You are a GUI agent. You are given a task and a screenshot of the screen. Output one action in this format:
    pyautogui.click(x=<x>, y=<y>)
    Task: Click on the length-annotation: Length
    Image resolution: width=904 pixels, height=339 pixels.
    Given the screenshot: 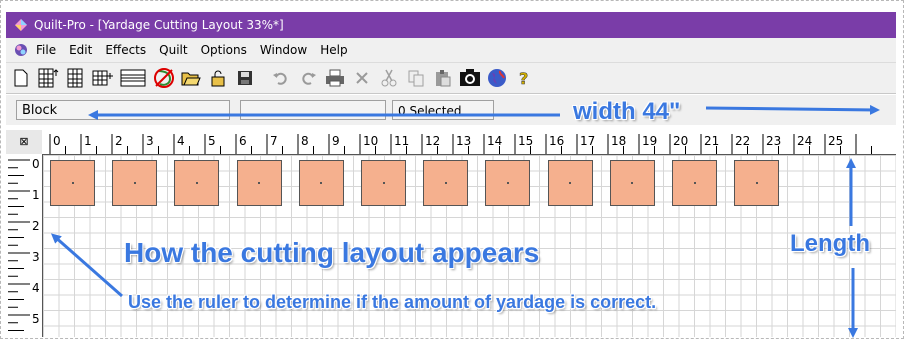 What is the action you would take?
    pyautogui.click(x=830, y=243)
    